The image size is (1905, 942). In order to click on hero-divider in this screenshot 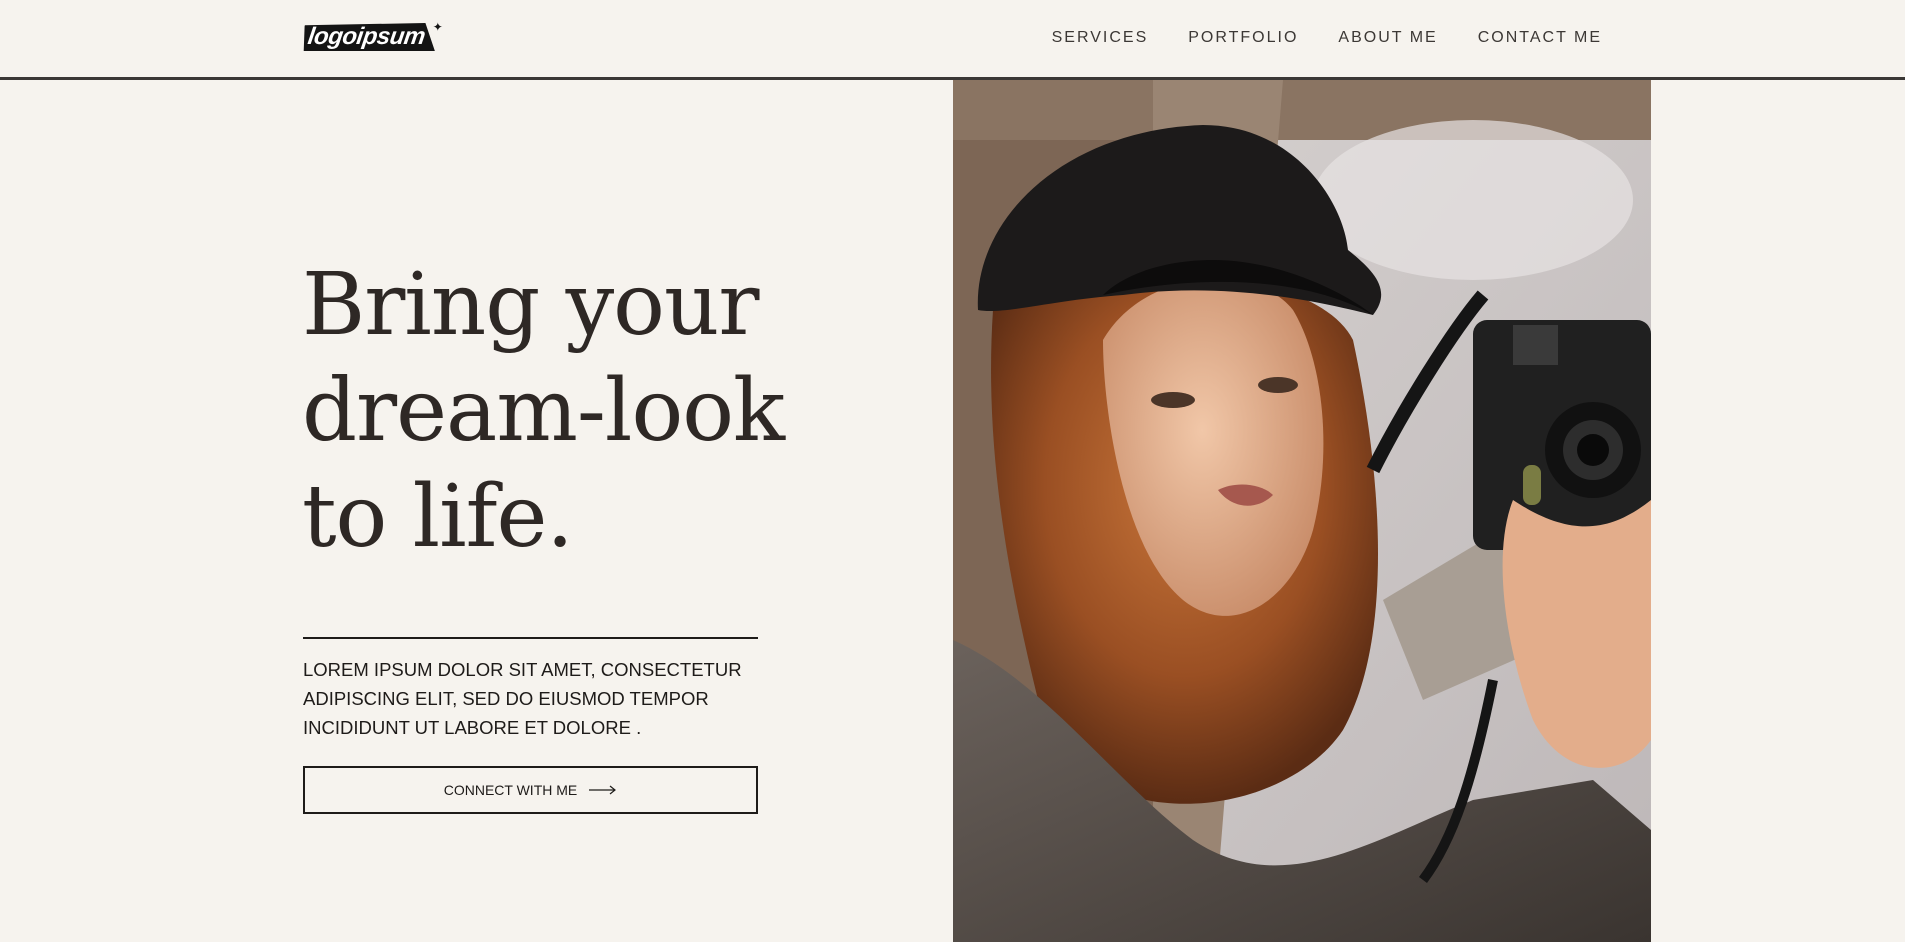, I will do `click(530, 638)`.